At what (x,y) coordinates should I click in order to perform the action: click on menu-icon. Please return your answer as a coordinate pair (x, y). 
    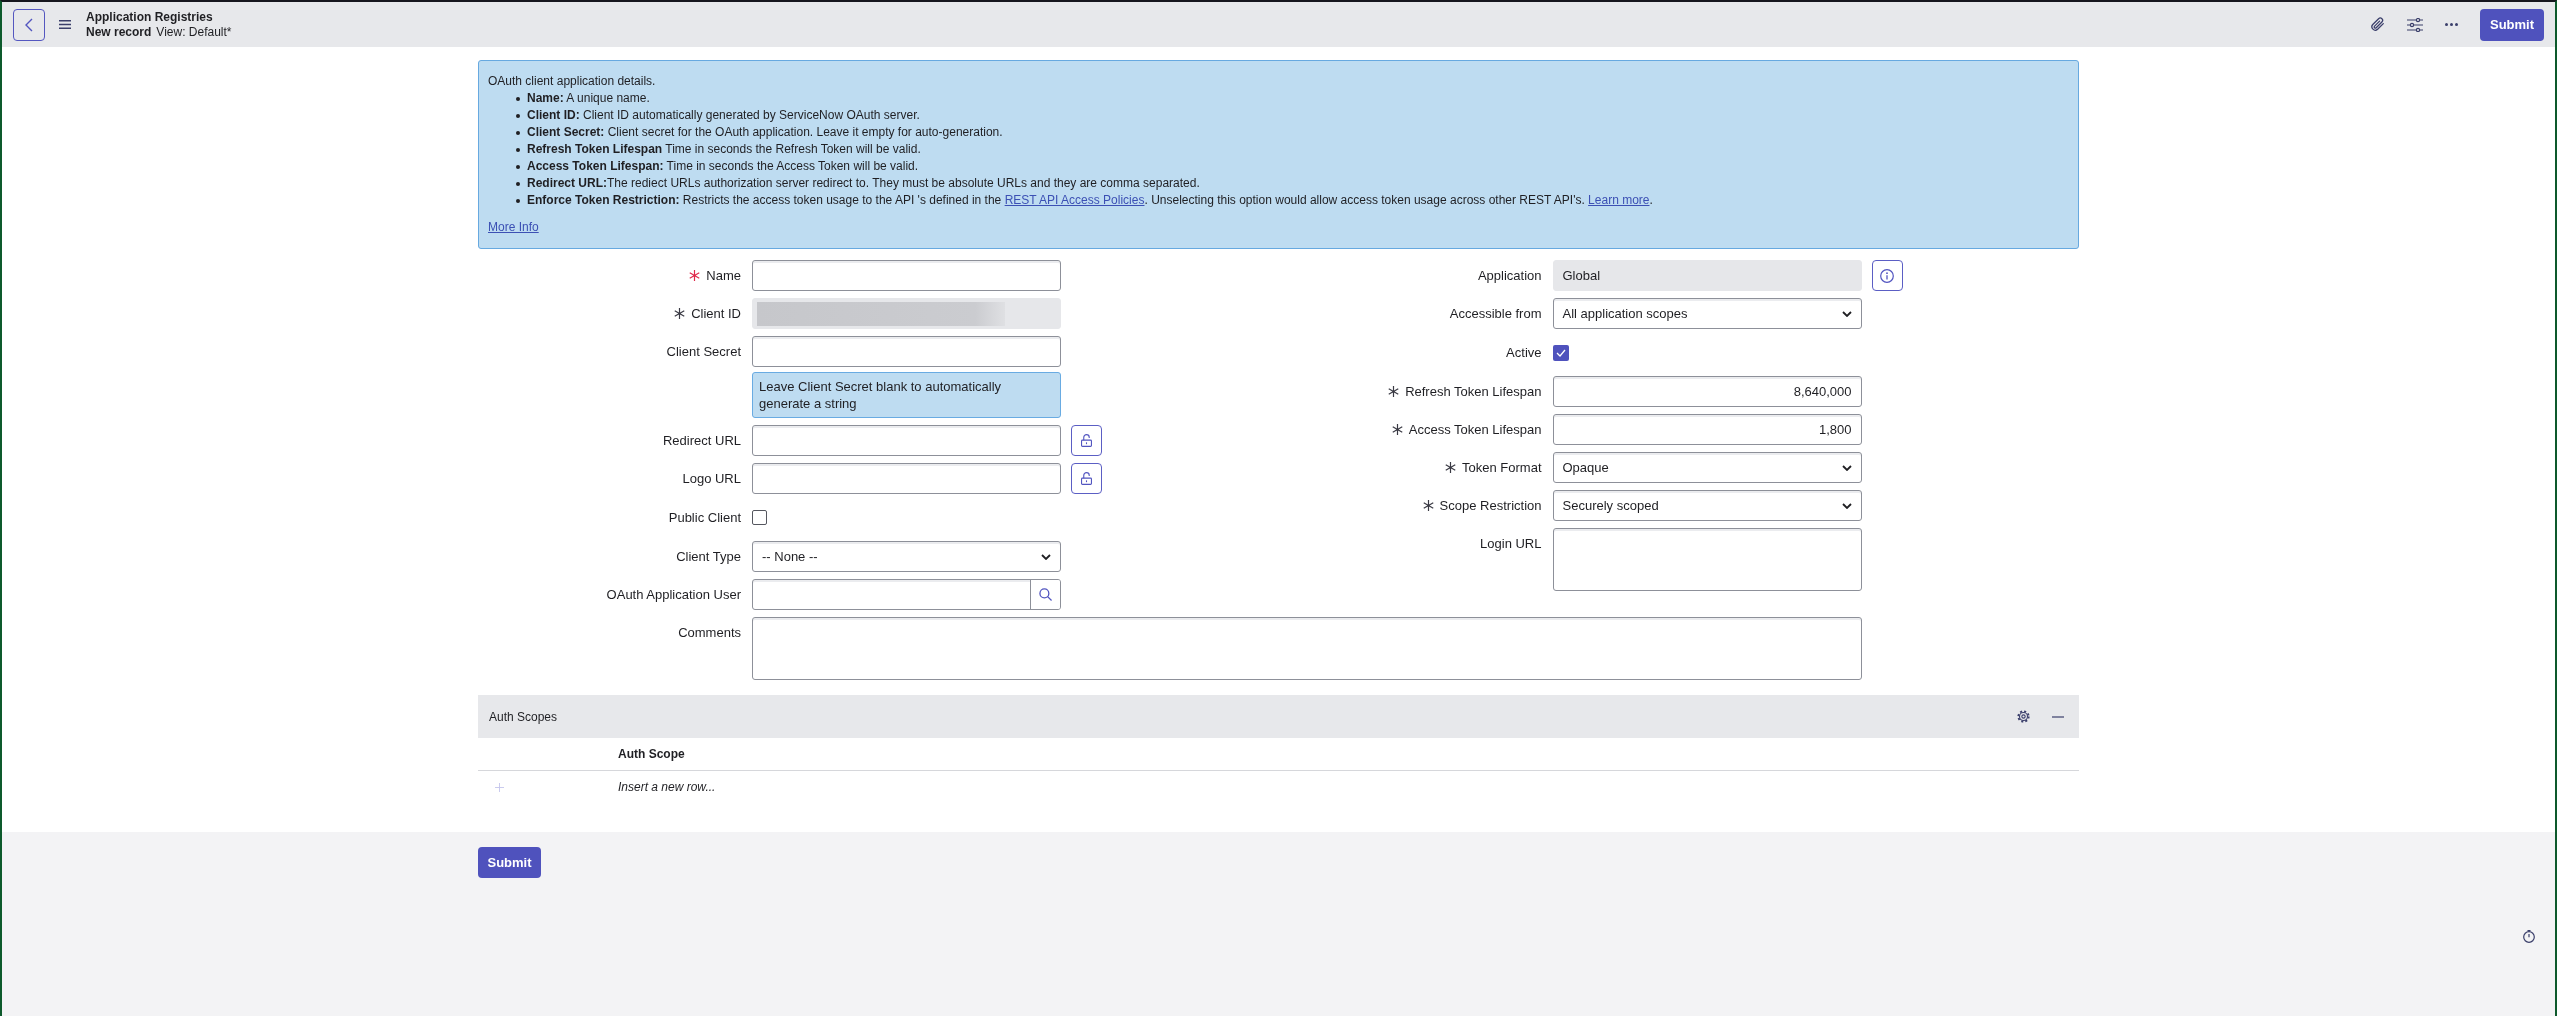
    Looking at the image, I should click on (65, 24).